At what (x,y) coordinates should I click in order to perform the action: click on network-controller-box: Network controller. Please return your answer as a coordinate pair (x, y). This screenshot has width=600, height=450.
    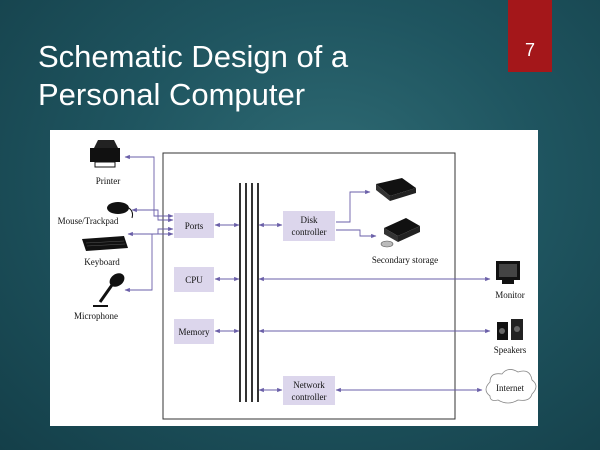
    Looking at the image, I should click on (309, 390).